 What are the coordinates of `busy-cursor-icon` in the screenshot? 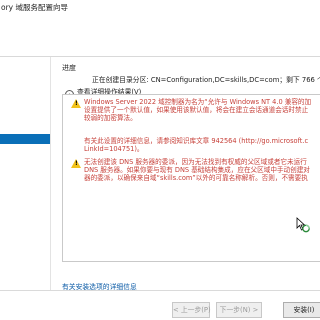 It's located at (303, 226).